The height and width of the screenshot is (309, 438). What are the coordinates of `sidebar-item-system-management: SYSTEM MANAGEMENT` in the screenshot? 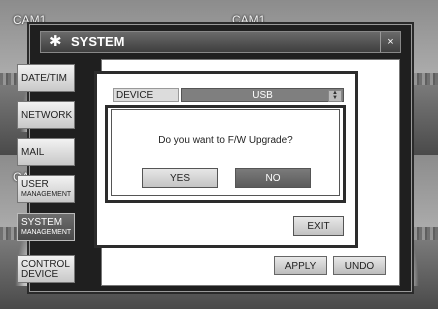 It's located at (46, 227).